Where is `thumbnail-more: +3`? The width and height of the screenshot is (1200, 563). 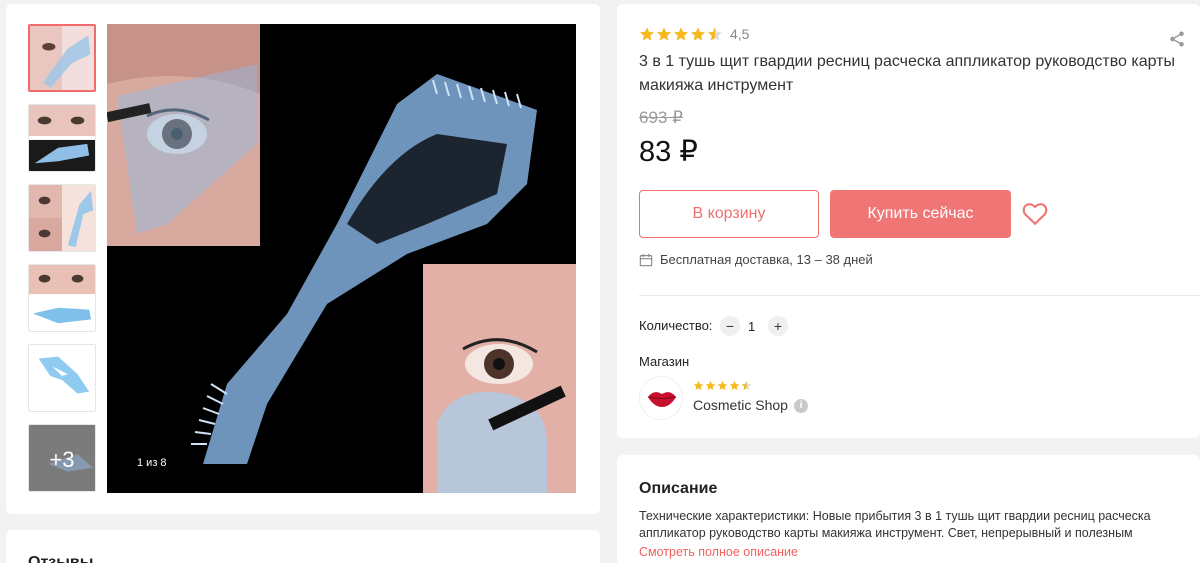 thumbnail-more: +3 is located at coordinates (62, 458).